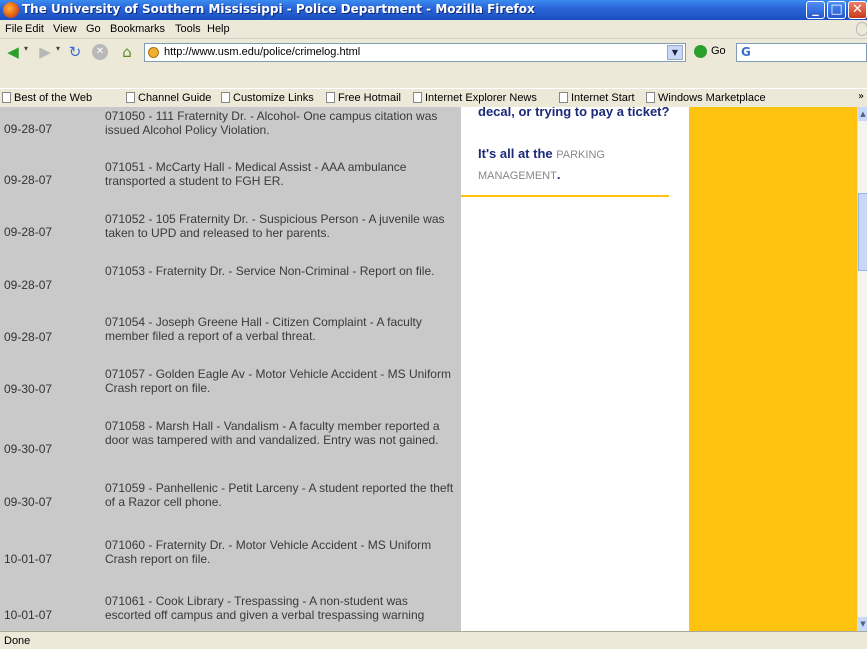 The image size is (867, 649). I want to click on bookmark-item: Windows Marketplace, so click(706, 98).